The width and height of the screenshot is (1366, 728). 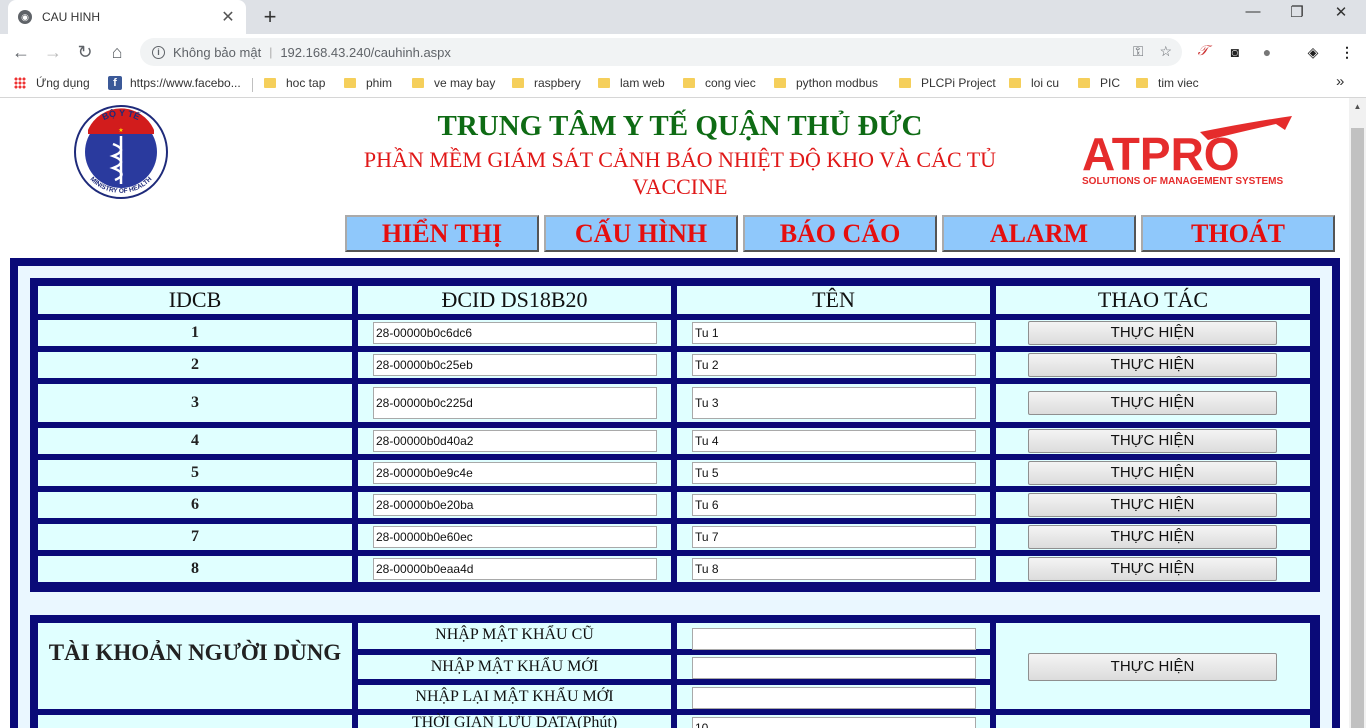 I want to click on row-2-dcid-input: 28-00000b0c25eb, so click(x=515, y=365).